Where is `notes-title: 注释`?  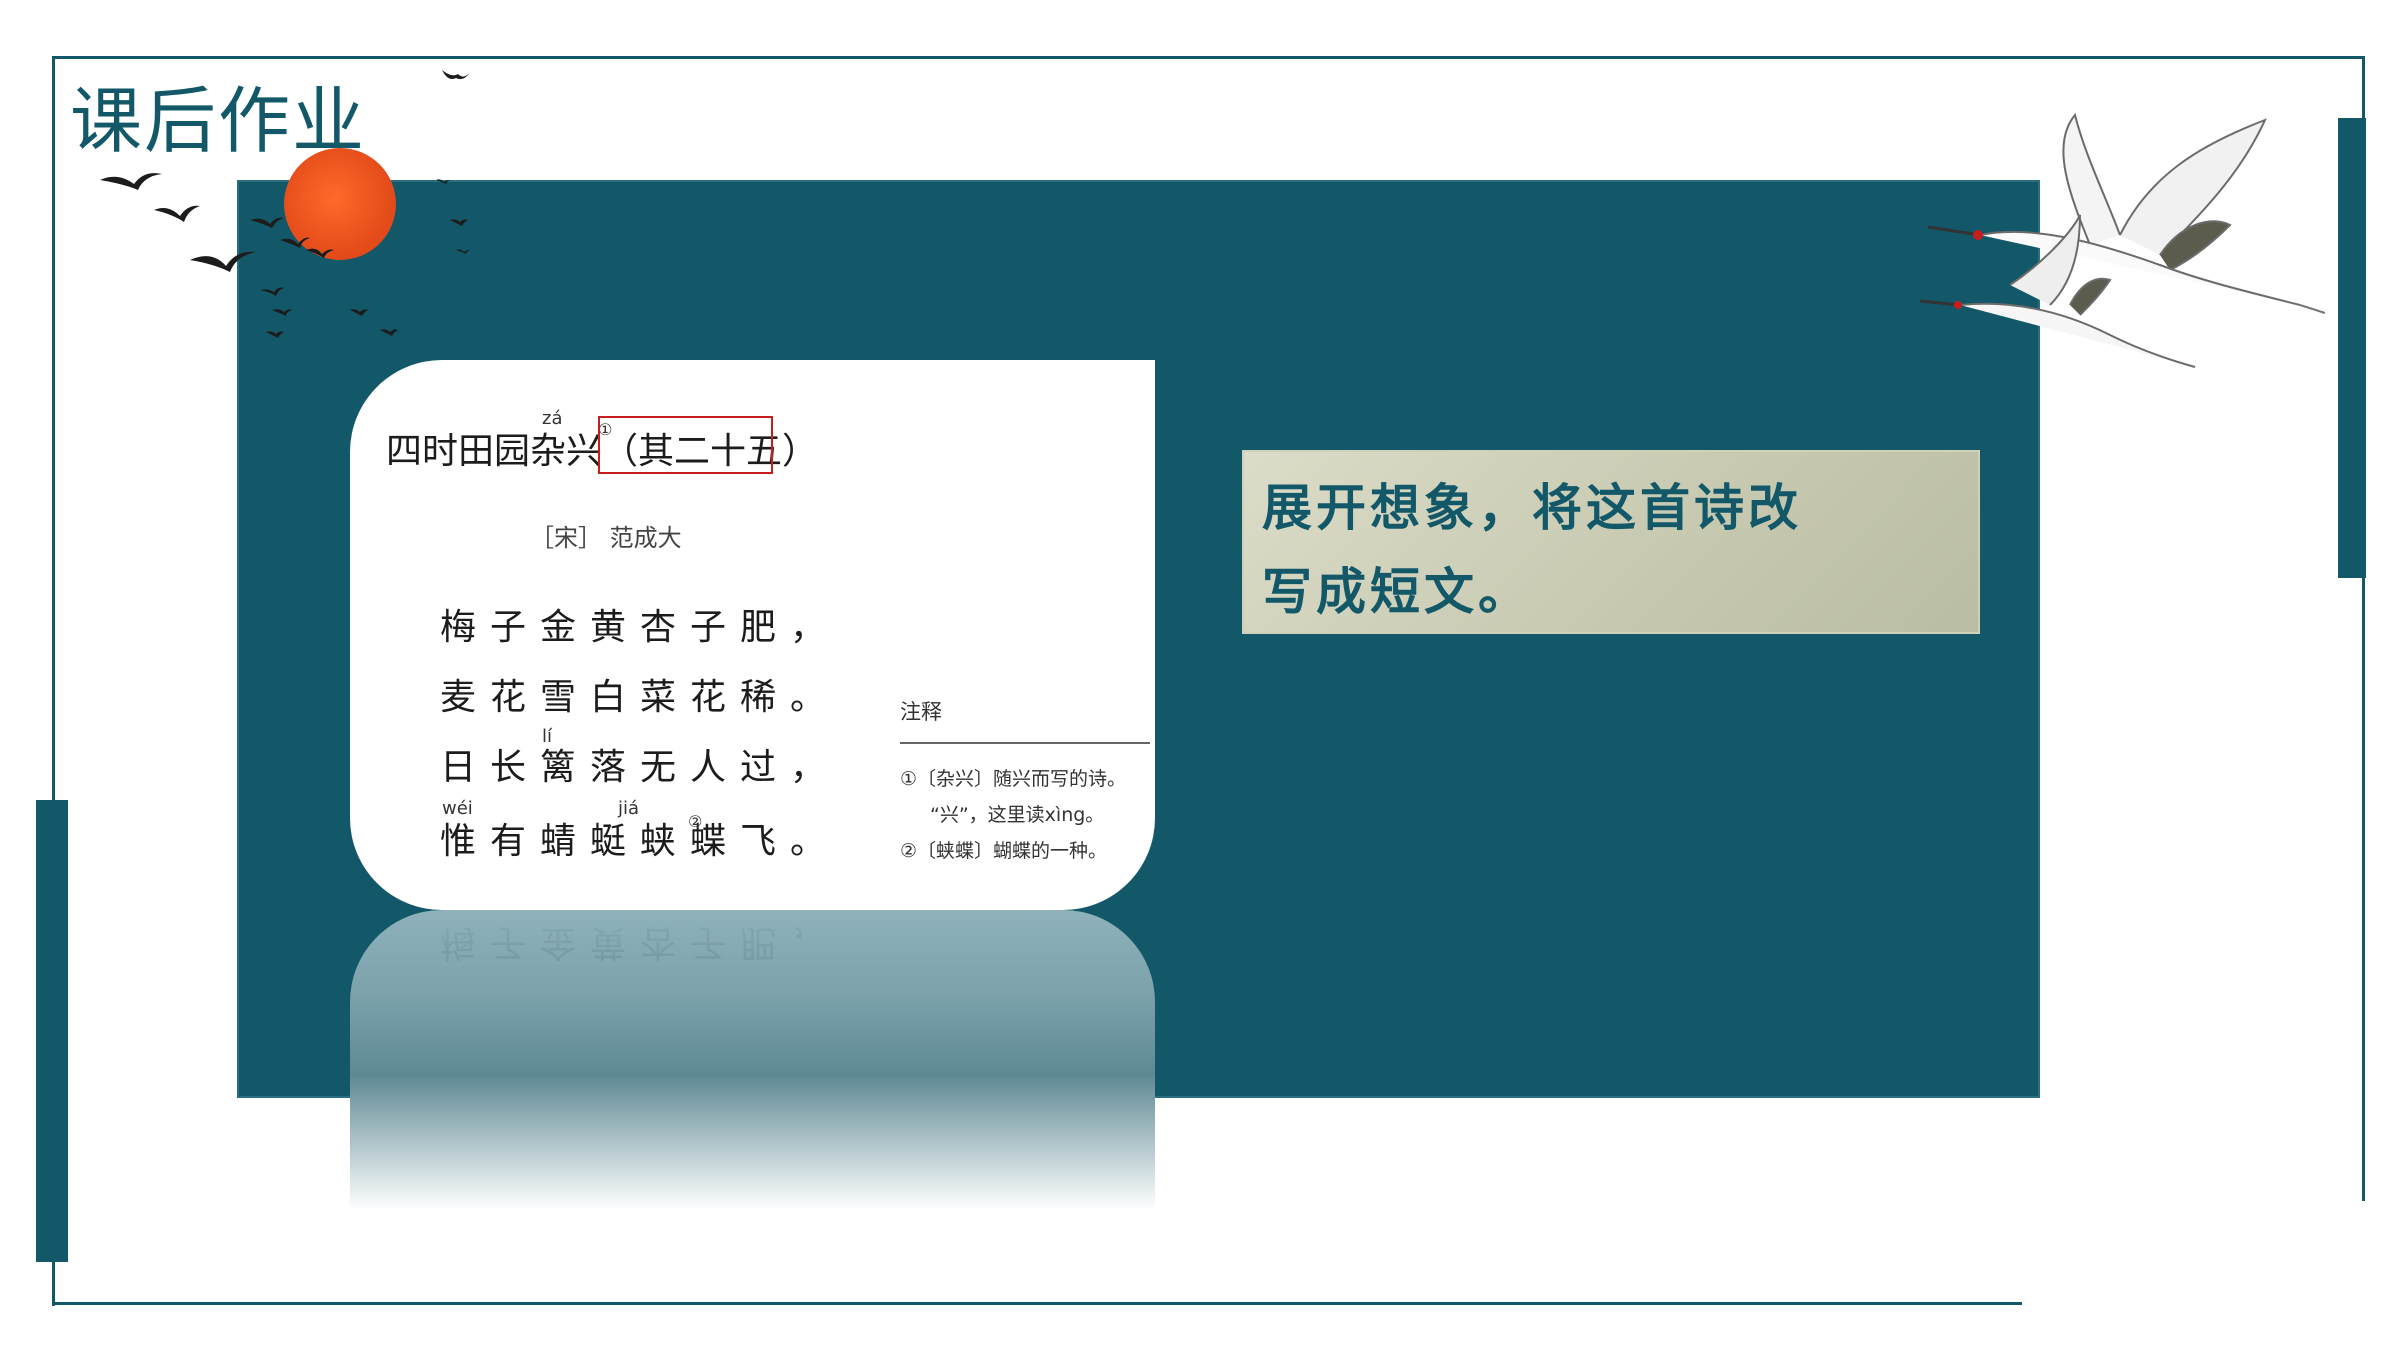
notes-title: 注释 is located at coordinates (921, 712).